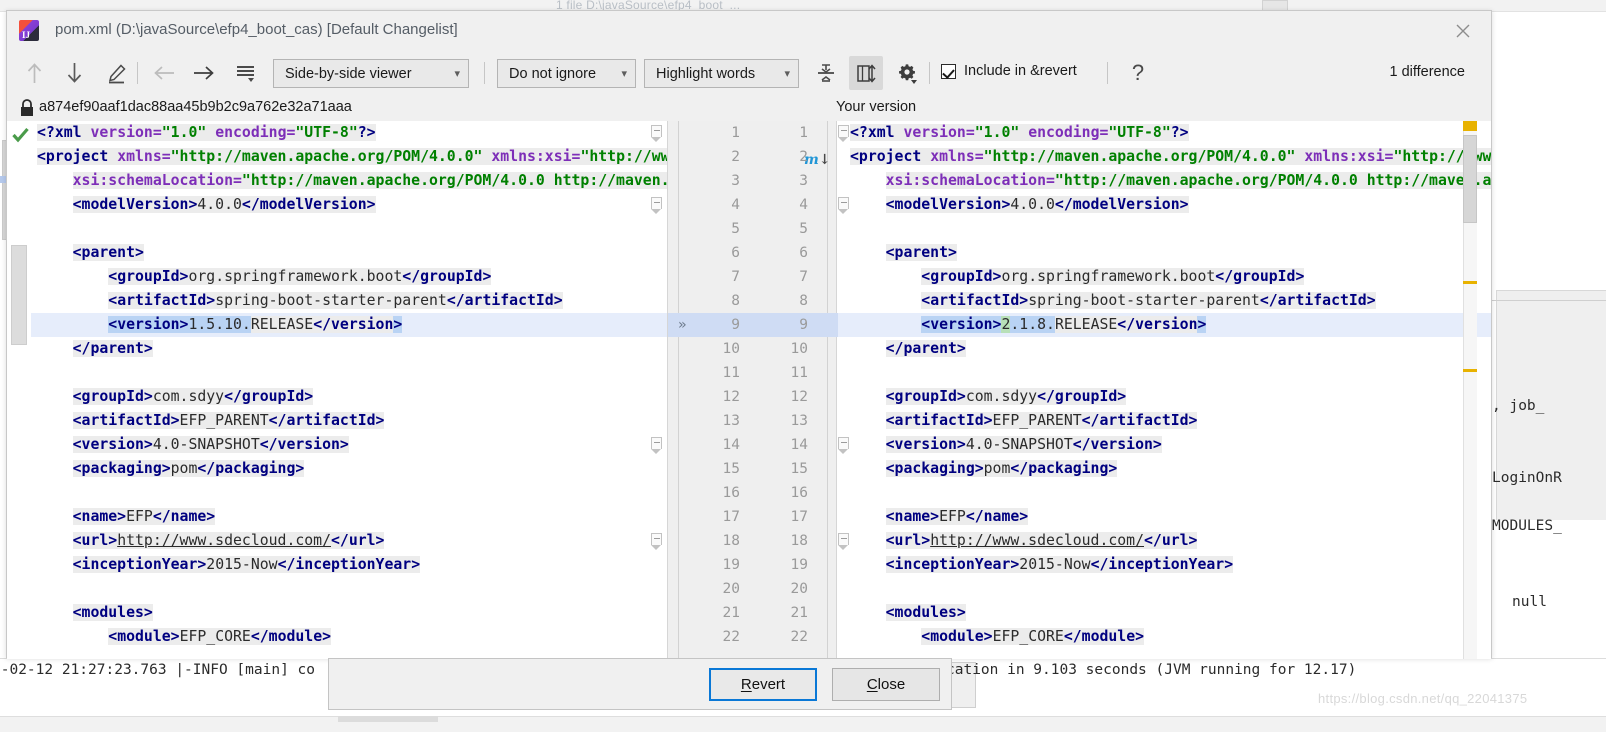 Image resolution: width=1606 pixels, height=732 pixels. I want to click on background-fragment: LoginOnR, so click(1527, 478).